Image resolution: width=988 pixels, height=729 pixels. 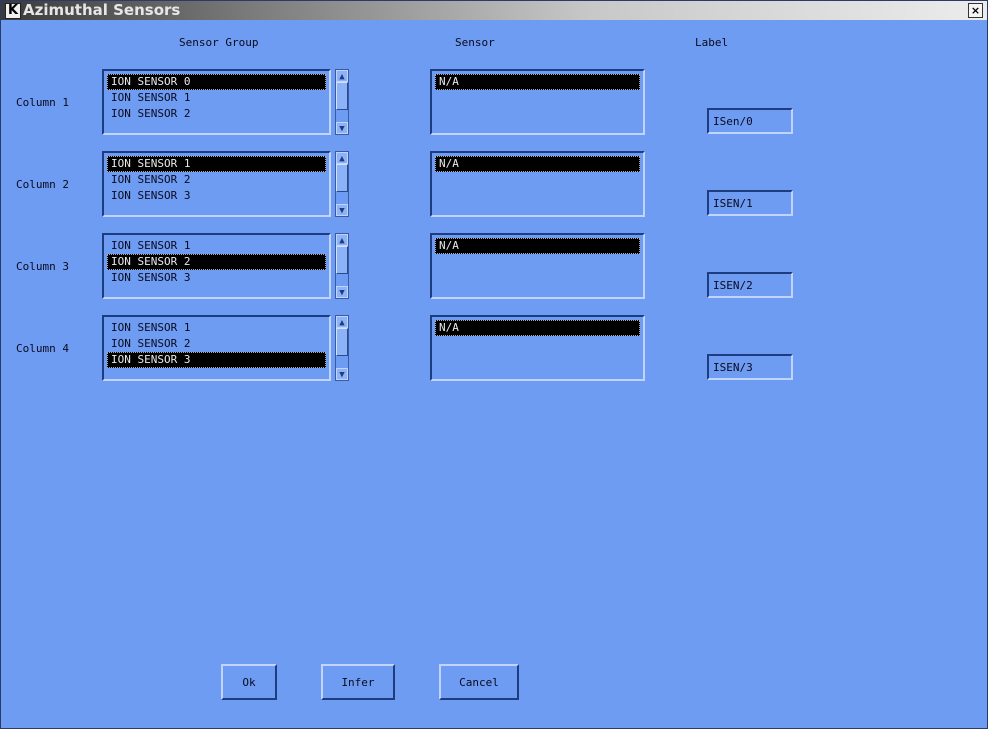 I want to click on sensor-list-column-1: N/A, so click(x=537, y=102).